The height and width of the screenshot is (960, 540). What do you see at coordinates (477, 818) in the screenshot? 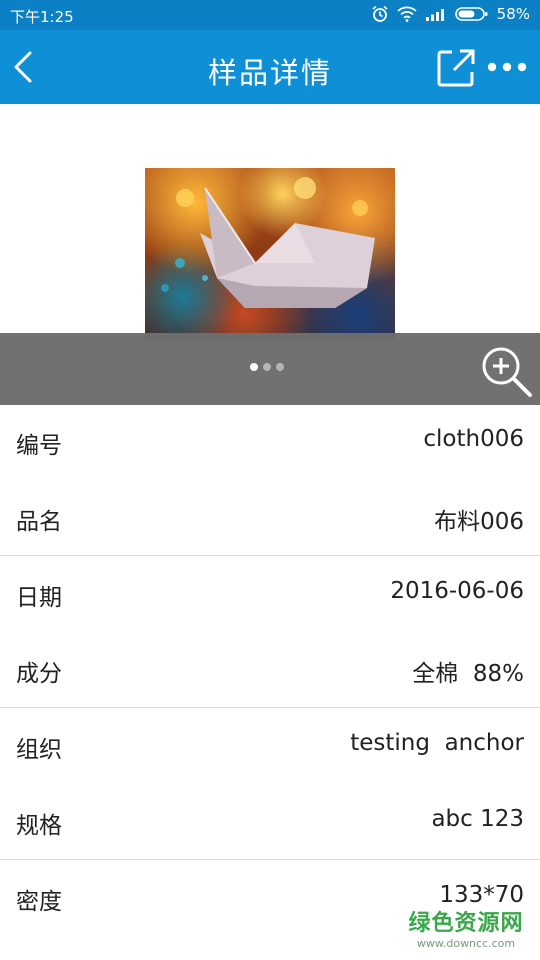
I see `detail-value: abc 123` at bounding box center [477, 818].